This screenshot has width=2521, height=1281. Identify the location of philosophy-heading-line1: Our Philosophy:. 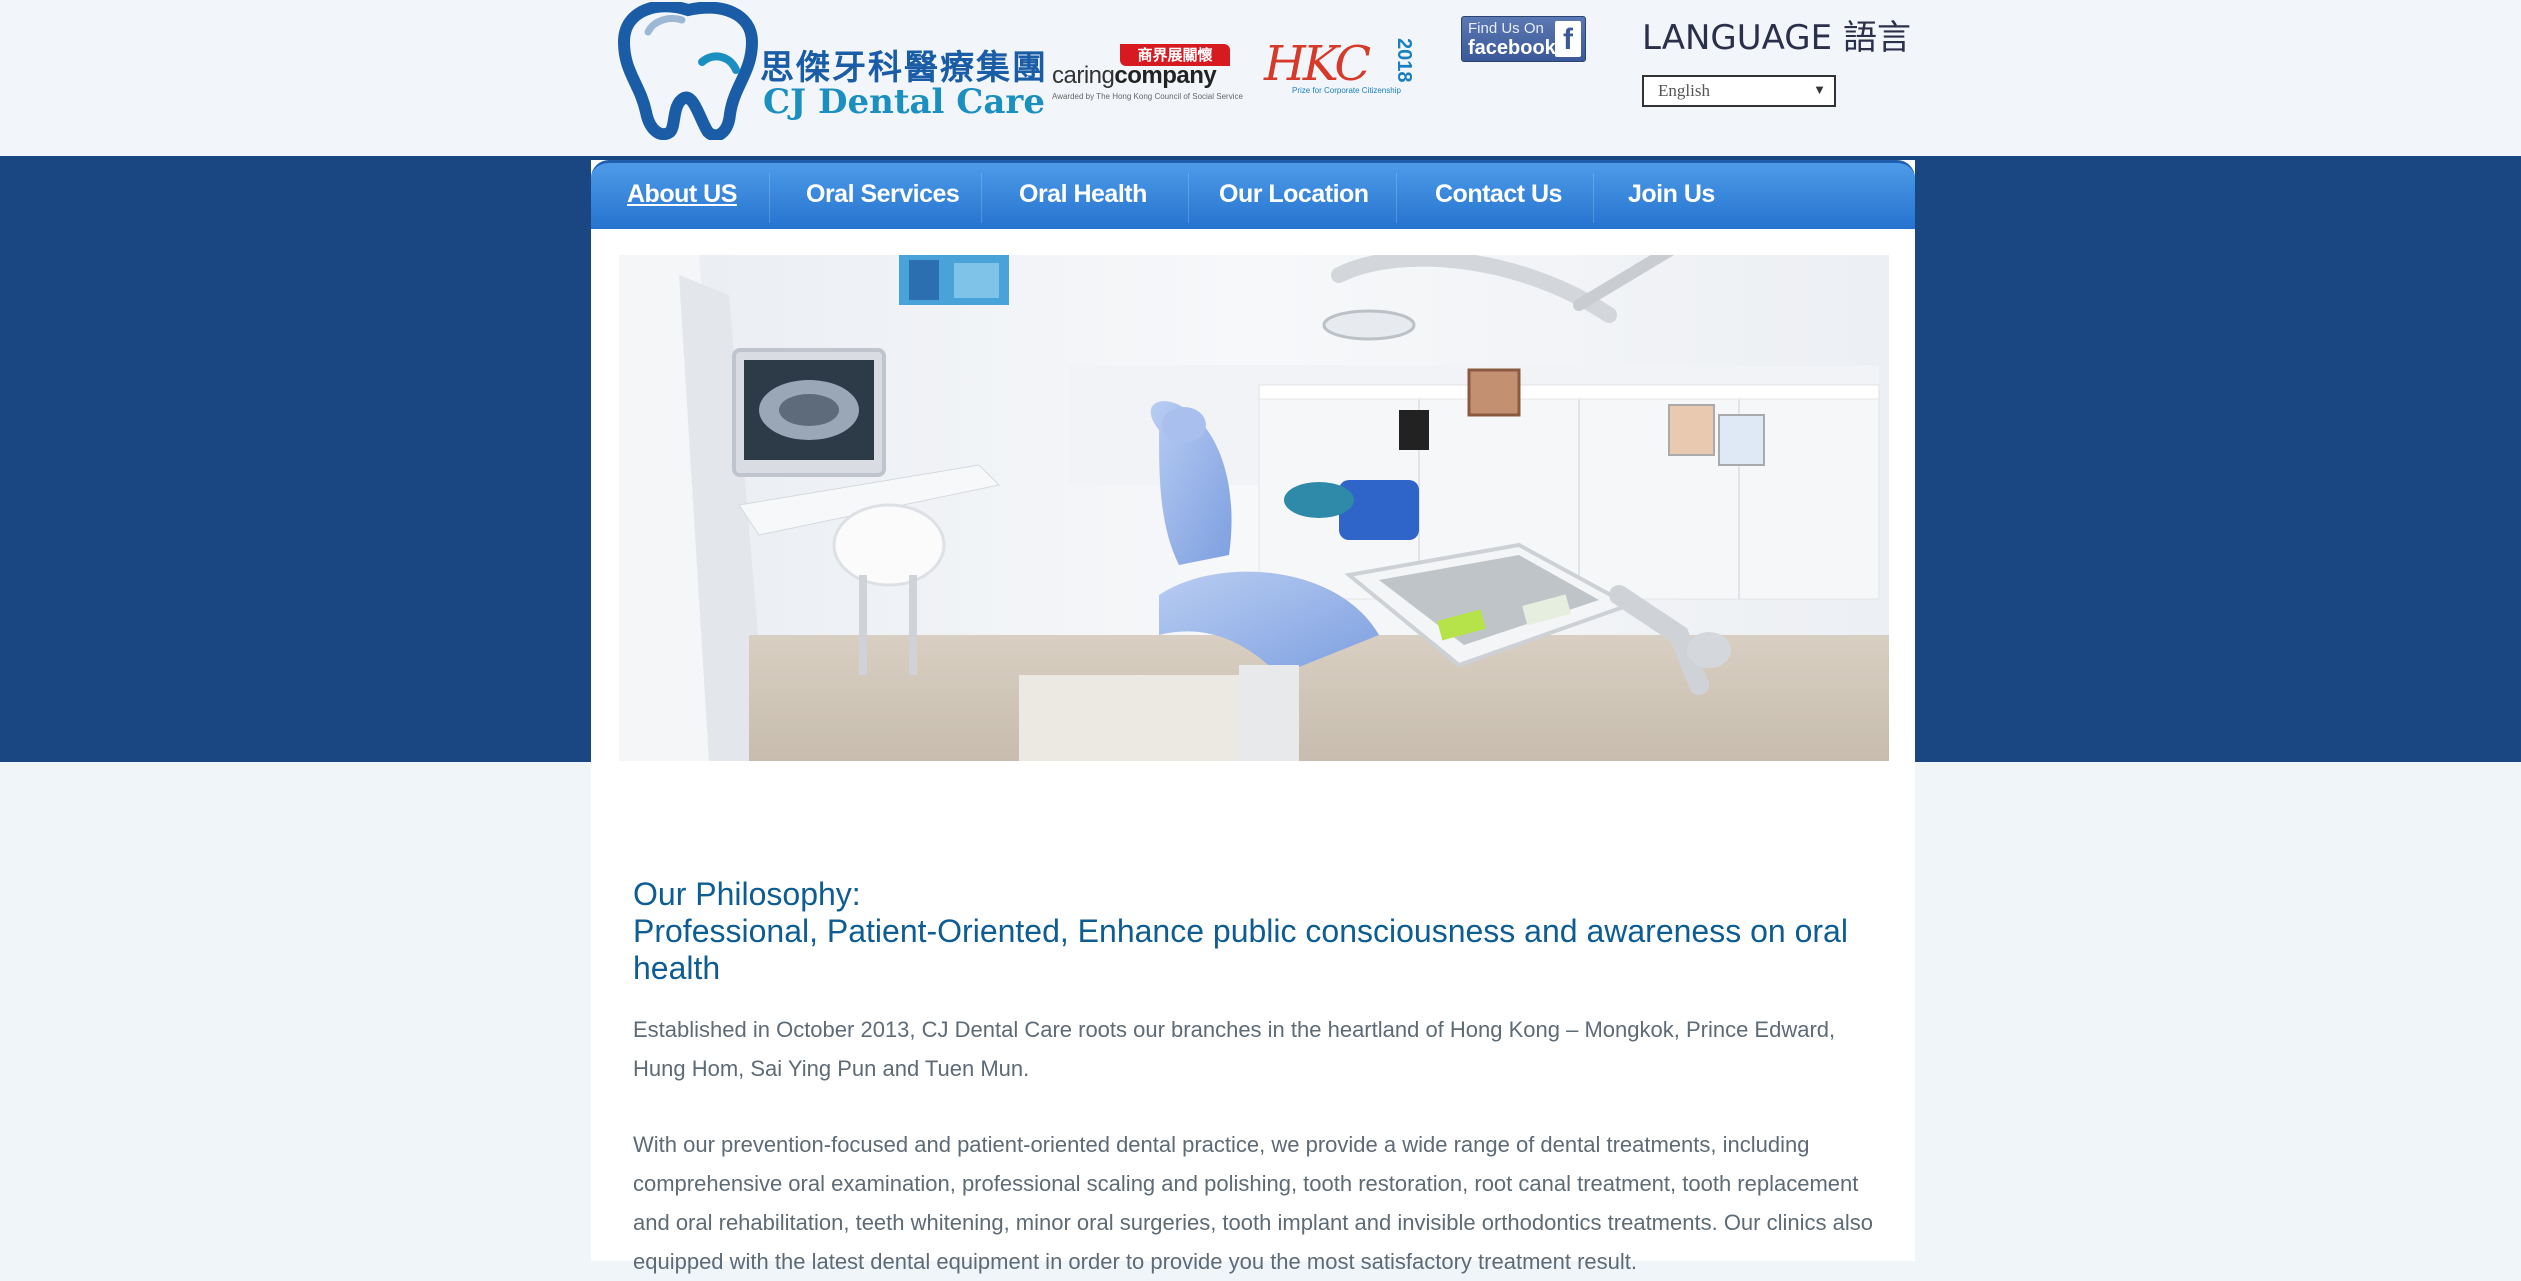
(747, 894).